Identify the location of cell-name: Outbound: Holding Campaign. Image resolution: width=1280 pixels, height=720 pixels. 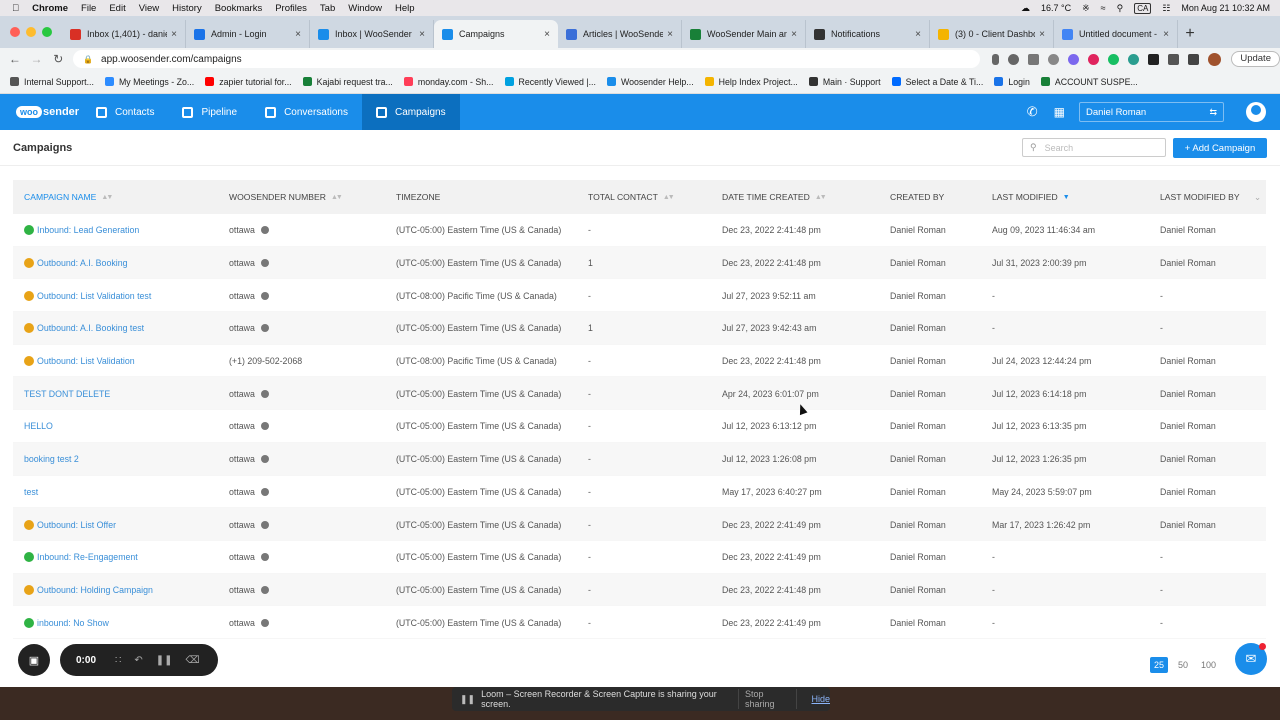
(88, 590).